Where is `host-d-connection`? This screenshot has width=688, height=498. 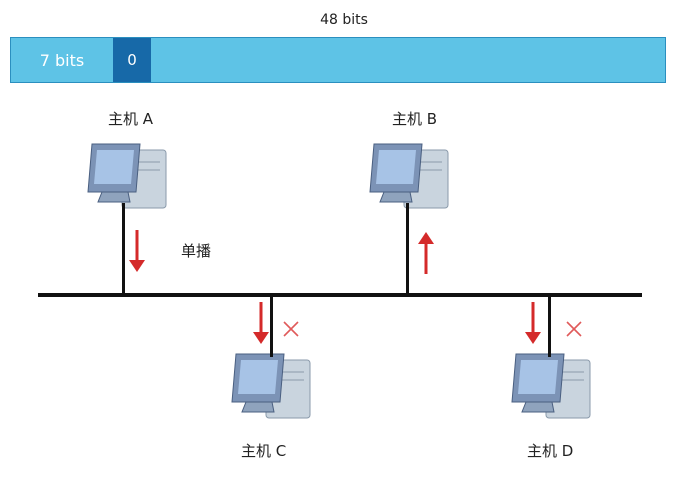 host-d-connection is located at coordinates (549, 326).